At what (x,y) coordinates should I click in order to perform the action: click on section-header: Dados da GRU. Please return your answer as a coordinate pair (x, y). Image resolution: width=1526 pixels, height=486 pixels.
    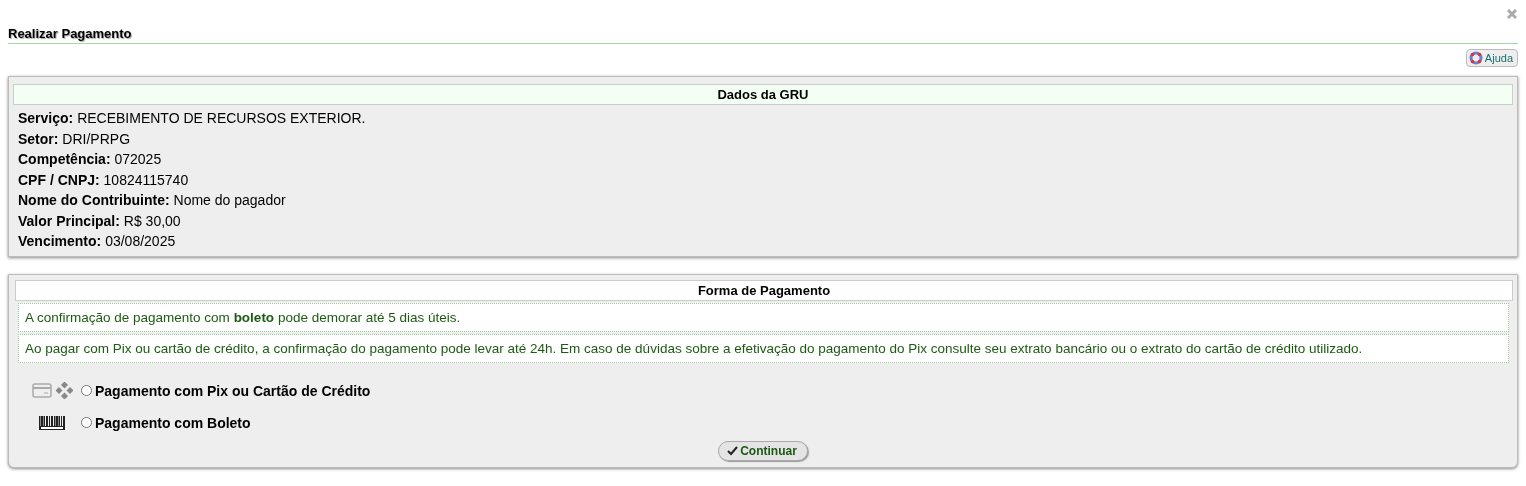
    Looking at the image, I should click on (763, 94).